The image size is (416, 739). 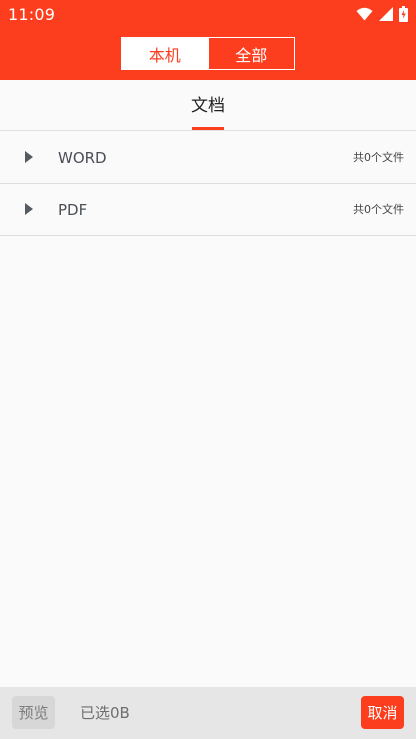 I want to click on status-icons, so click(x=382, y=14).